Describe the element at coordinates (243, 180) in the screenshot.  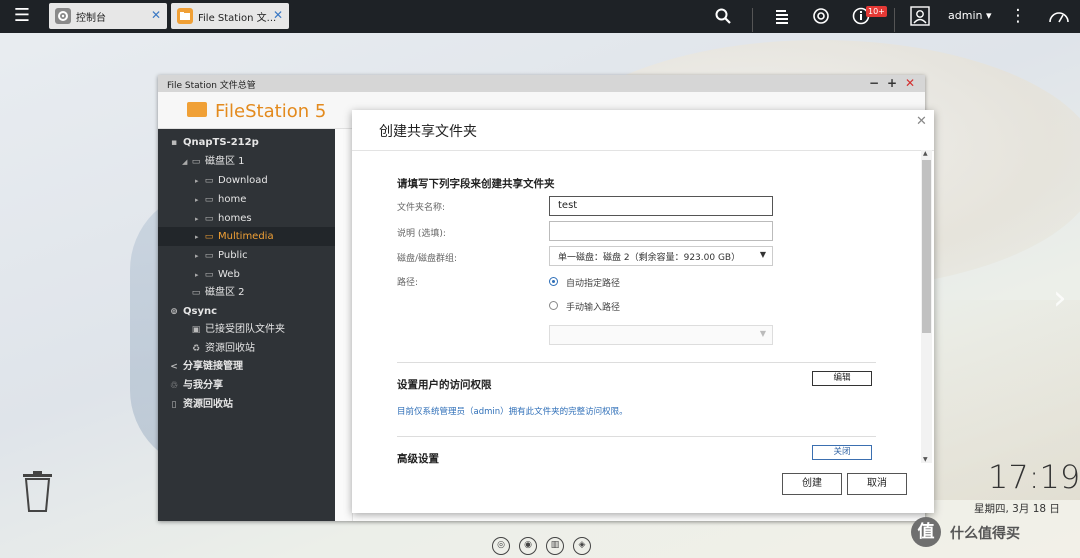
I see `tree-label: Download` at that location.